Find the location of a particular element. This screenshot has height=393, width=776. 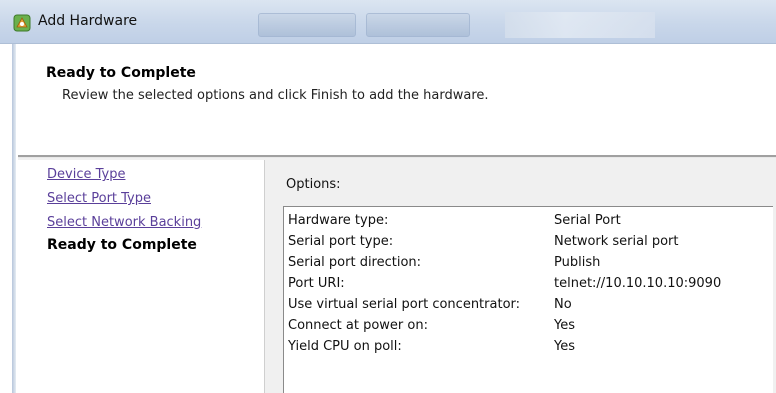

option-row-hardware-type: Hardware type: Serial Port is located at coordinates (529, 222).